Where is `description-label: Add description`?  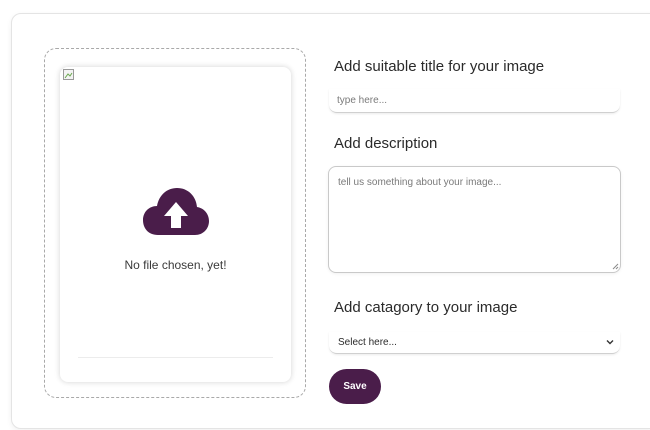
description-label: Add description is located at coordinates (386, 143).